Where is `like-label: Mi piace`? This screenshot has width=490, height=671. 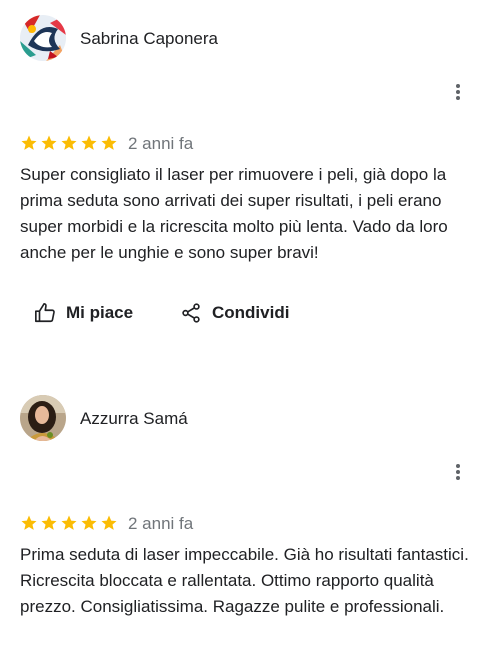 like-label: Mi piace is located at coordinates (100, 312).